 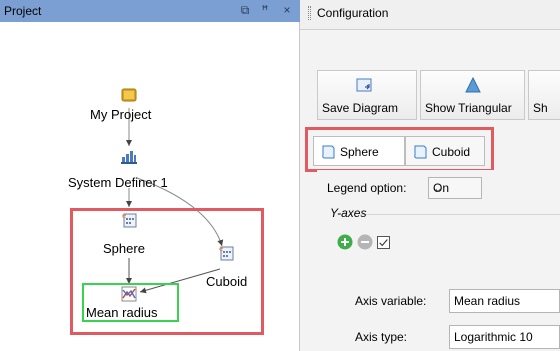 I want to click on project-folder-icon, so click(x=129, y=95).